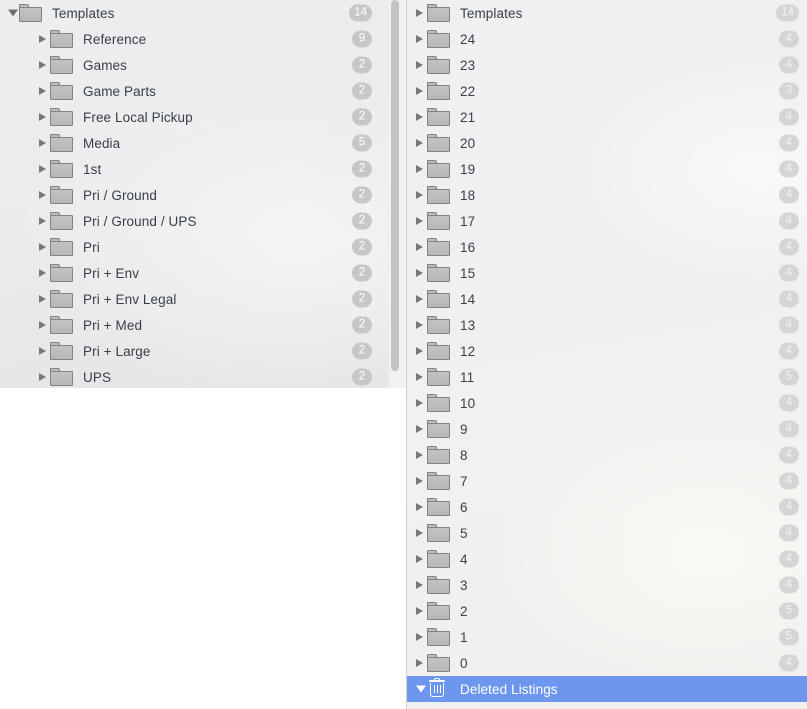  Describe the element at coordinates (194, 247) in the screenshot. I see `tree-item: Pri 2` at that location.